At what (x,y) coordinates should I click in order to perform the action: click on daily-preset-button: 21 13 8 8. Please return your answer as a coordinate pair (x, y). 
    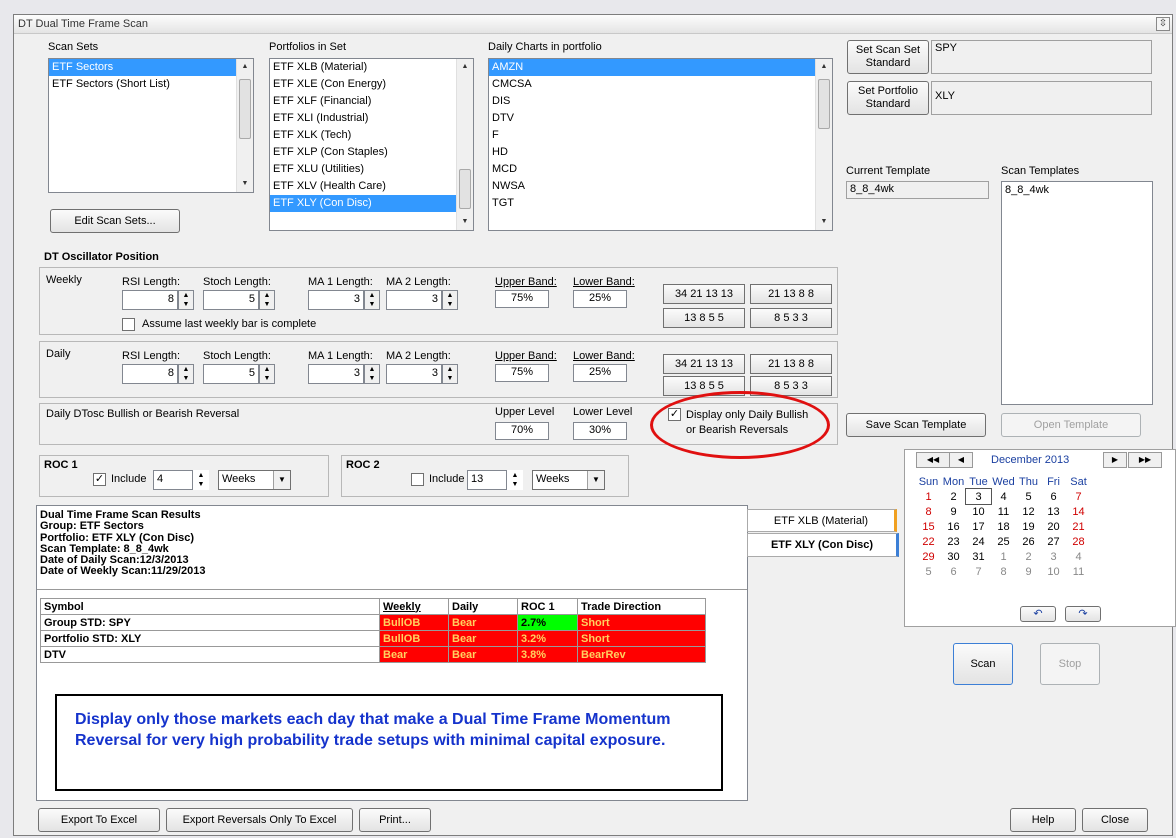
    Looking at the image, I should click on (791, 364).